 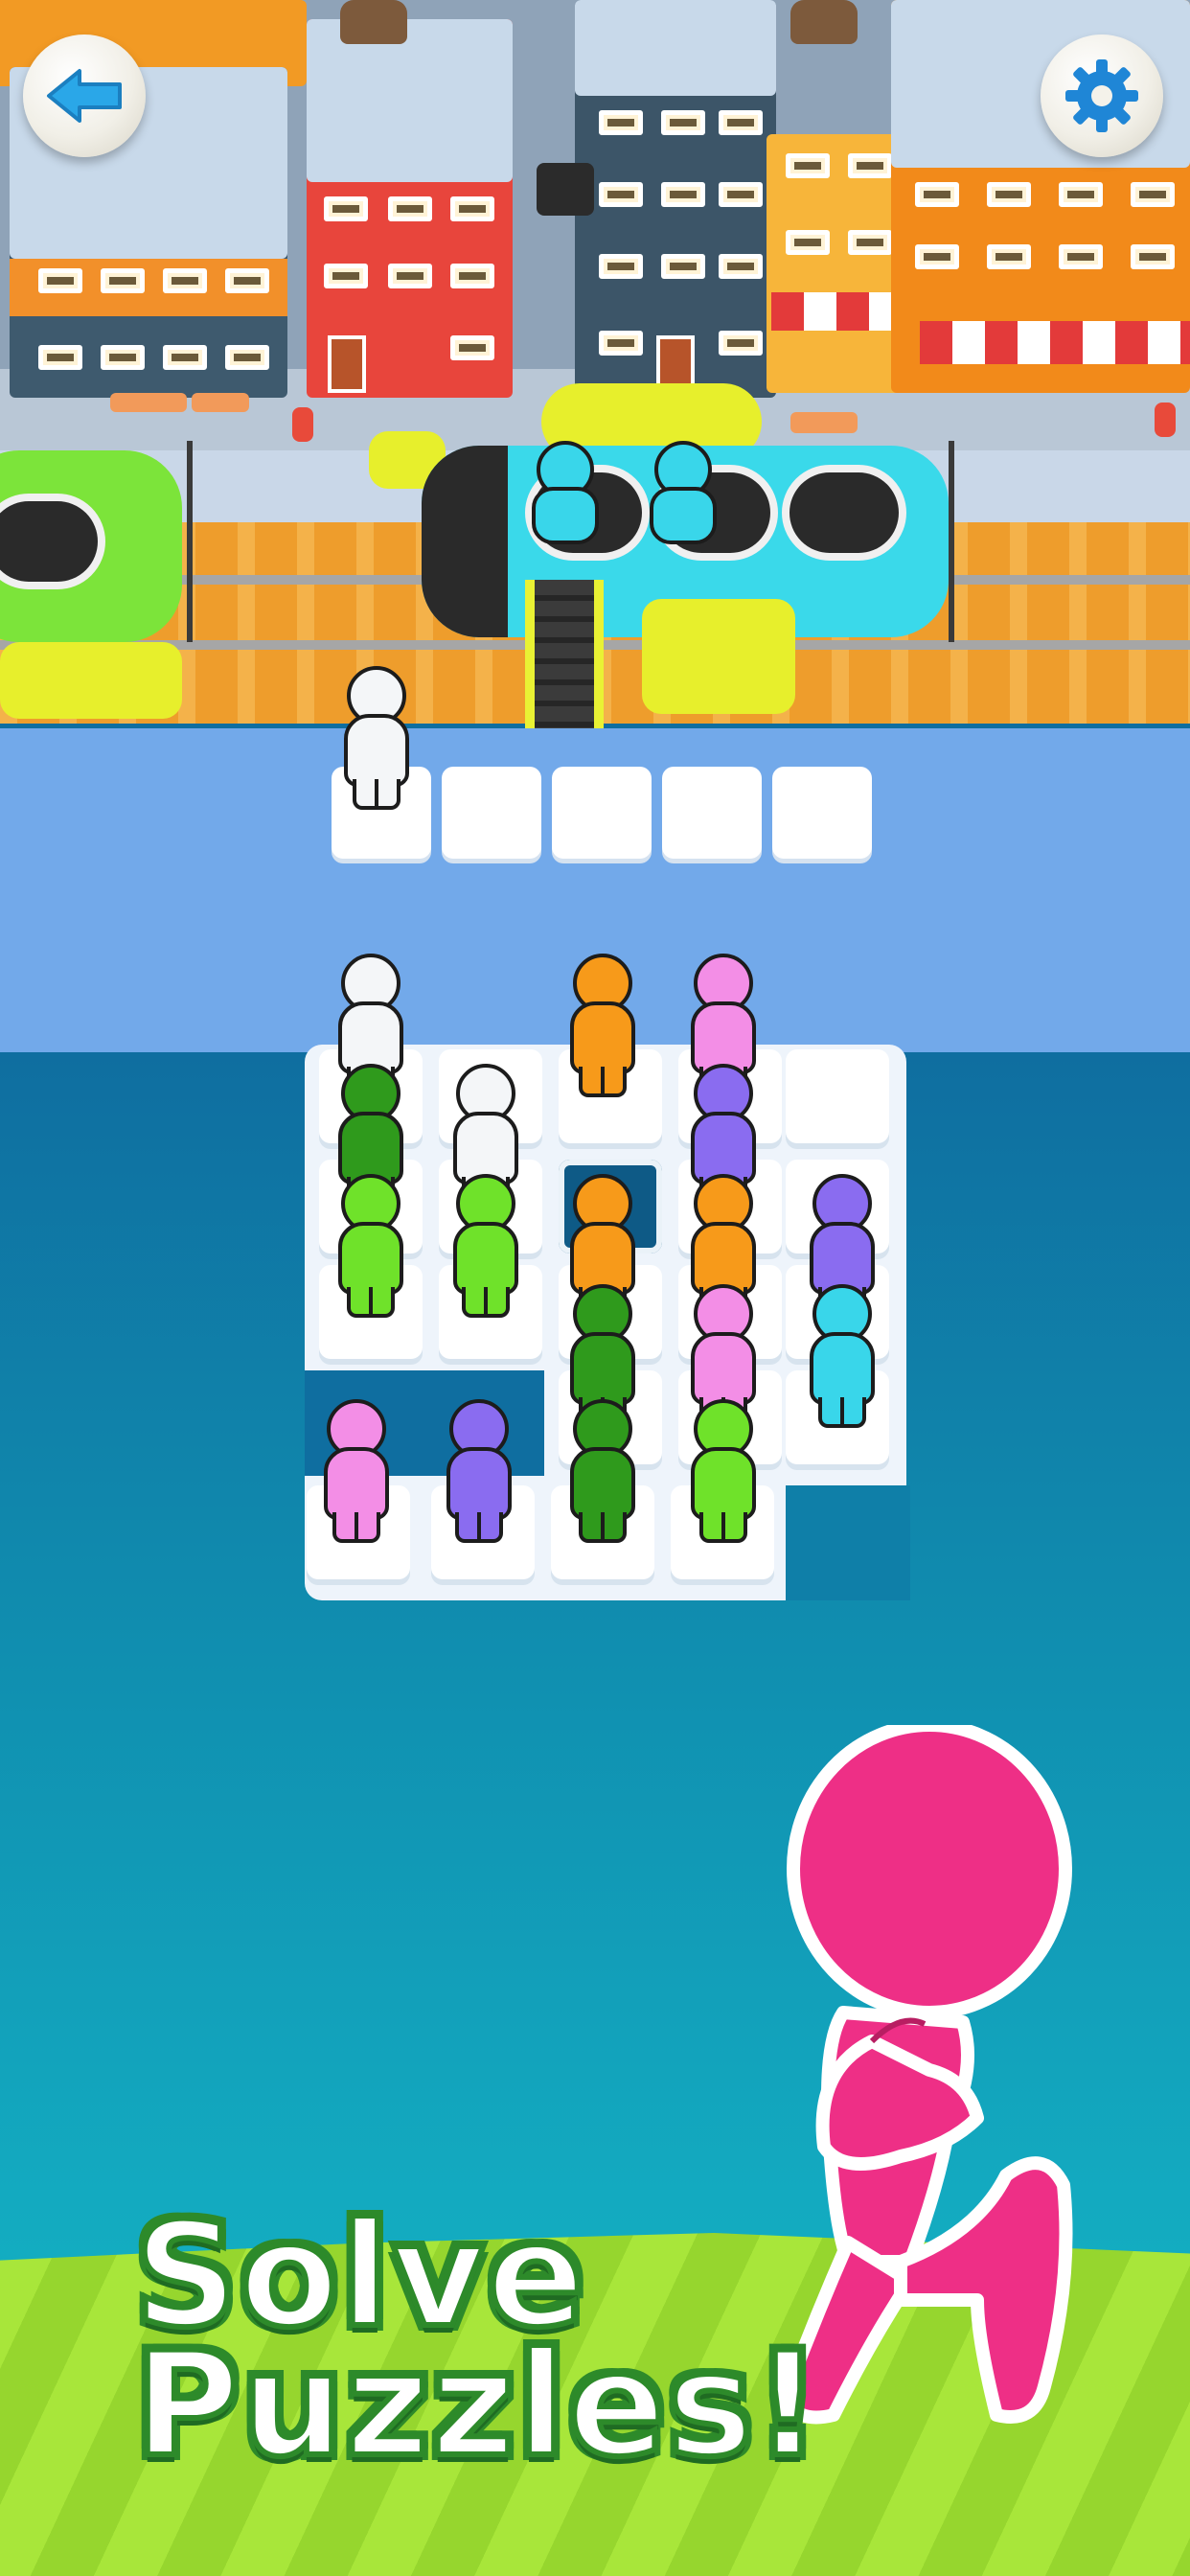 I want to click on settings-button, so click(x=1102, y=95).